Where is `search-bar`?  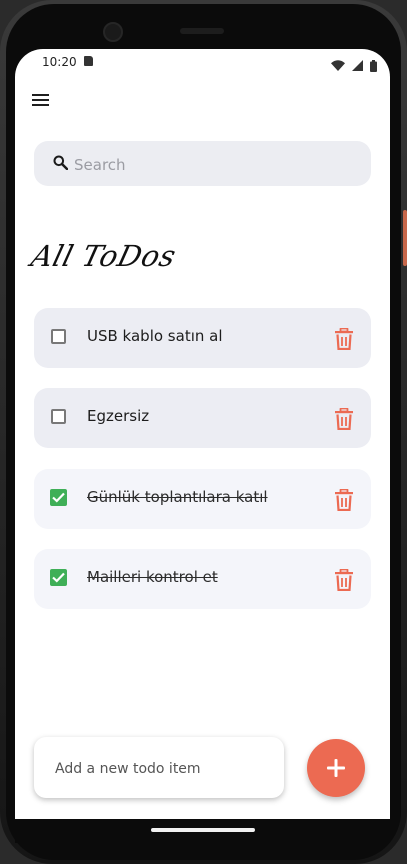
search-bar is located at coordinates (202, 164).